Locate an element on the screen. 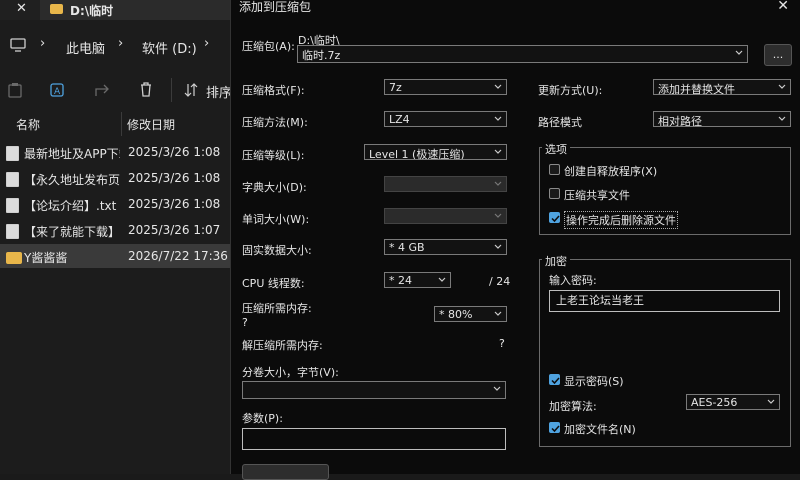  cpu-threads-combo: * 24 is located at coordinates (417, 280).